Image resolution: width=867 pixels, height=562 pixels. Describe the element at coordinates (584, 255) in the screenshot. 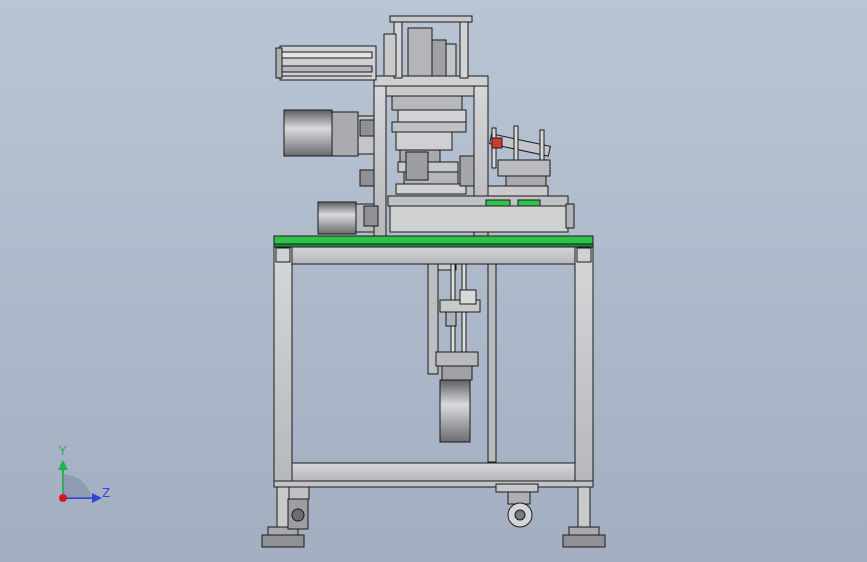

I see `frame-corner-block-right` at that location.